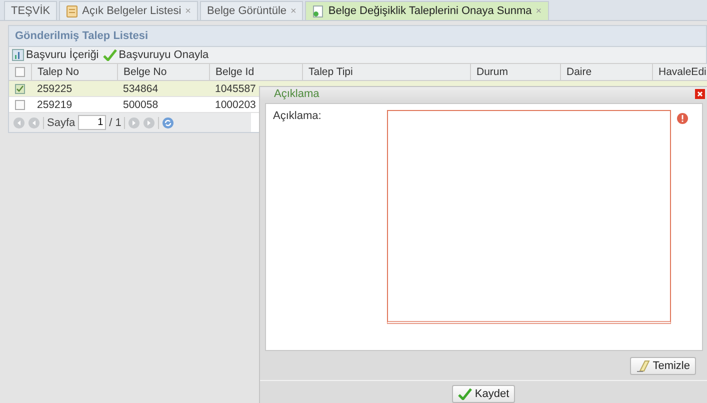 The height and width of the screenshot is (403, 707). Describe the element at coordinates (606, 72) in the screenshot. I see `column-header: Daire` at that location.